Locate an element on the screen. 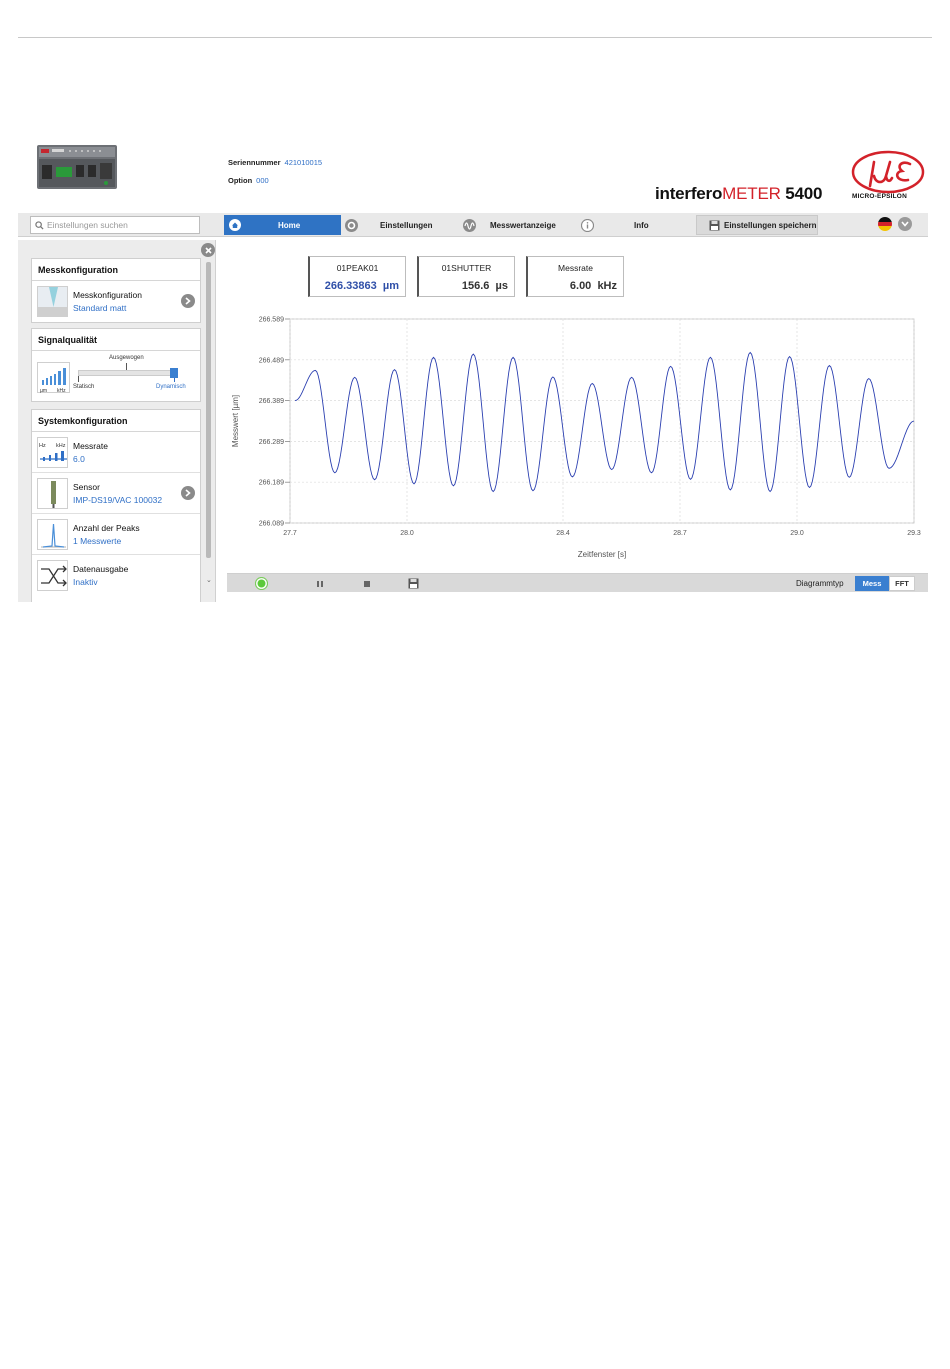 The image size is (950, 1369). x-tick-label: 28.7 is located at coordinates (680, 533).